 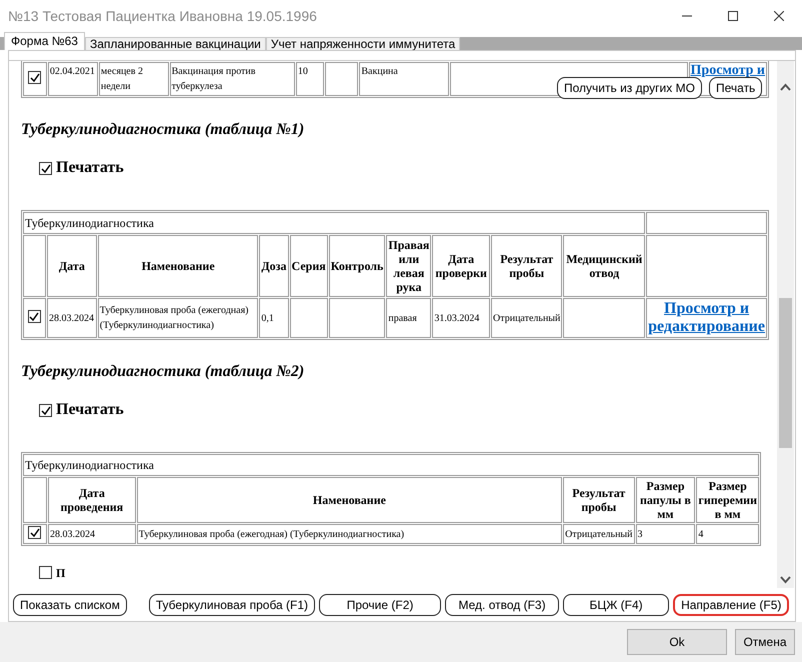 I want to click on action-button: Туберкулиновая проба (F1), so click(x=232, y=605).